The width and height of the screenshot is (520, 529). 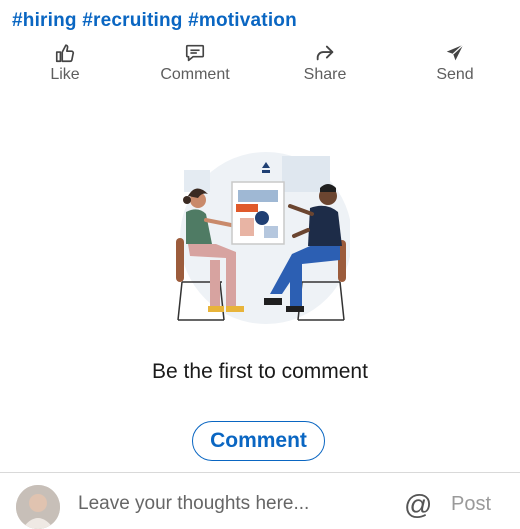 I want to click on post-hashtags: #hiring #recruiting #motivation, so click(x=154, y=21).